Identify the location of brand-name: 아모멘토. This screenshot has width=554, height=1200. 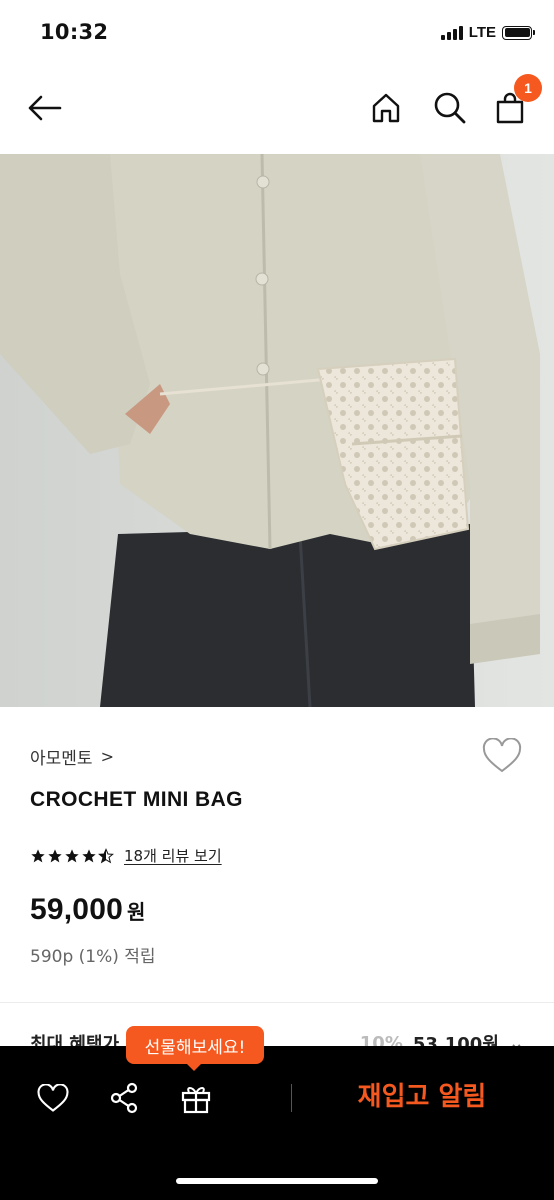
(61, 759).